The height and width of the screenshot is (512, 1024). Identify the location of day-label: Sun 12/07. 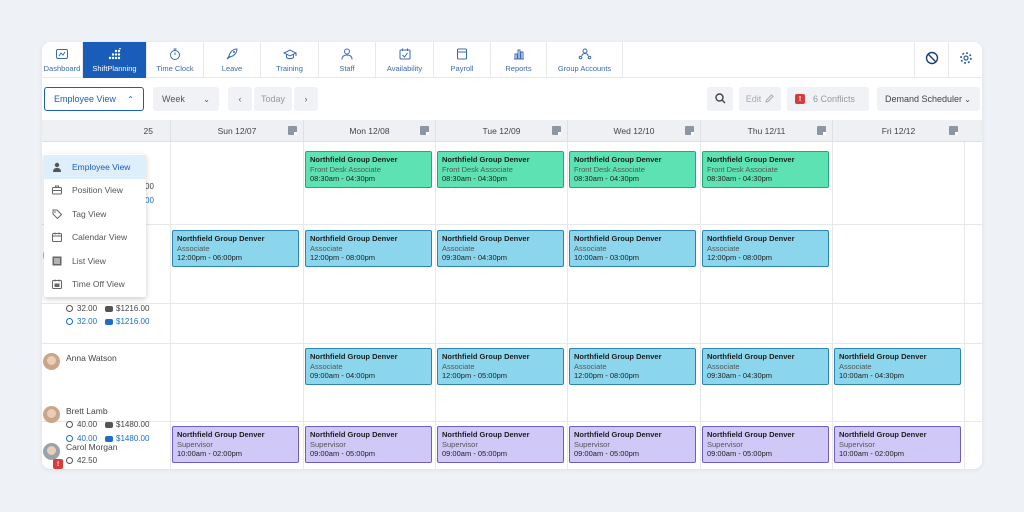
(237, 131).